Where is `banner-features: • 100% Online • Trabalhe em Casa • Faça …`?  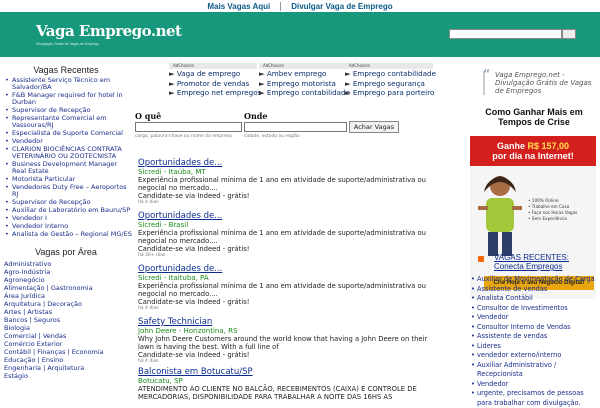
banner-features: • 100% Online • Trabalhe em Casa • Faça … is located at coordinates (553, 209).